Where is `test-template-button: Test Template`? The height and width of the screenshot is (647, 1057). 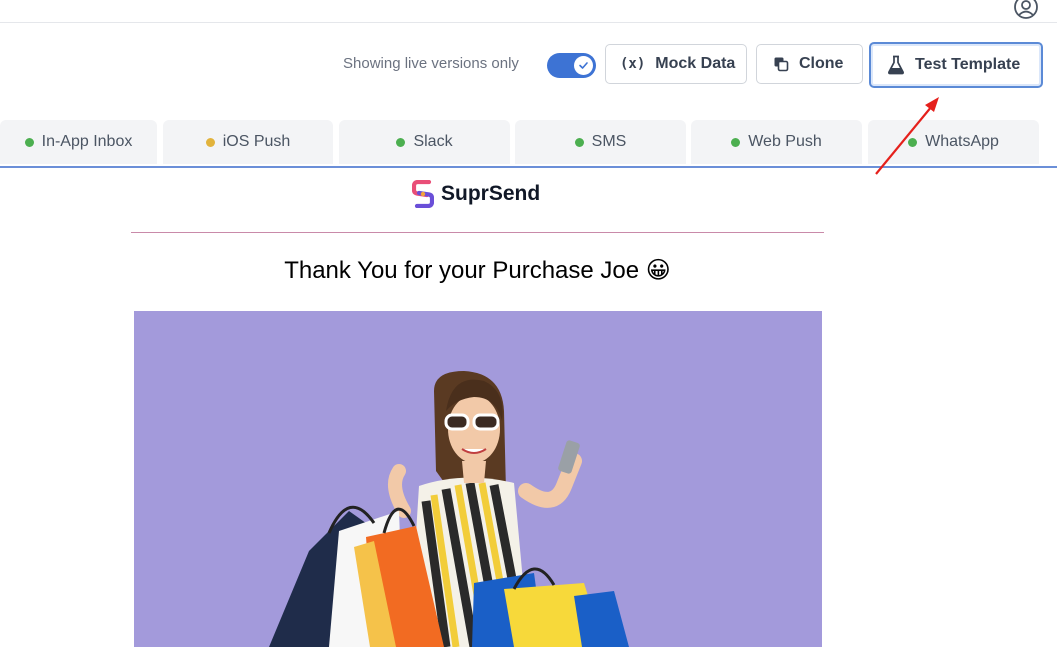
test-template-button: Test Template is located at coordinates (956, 65).